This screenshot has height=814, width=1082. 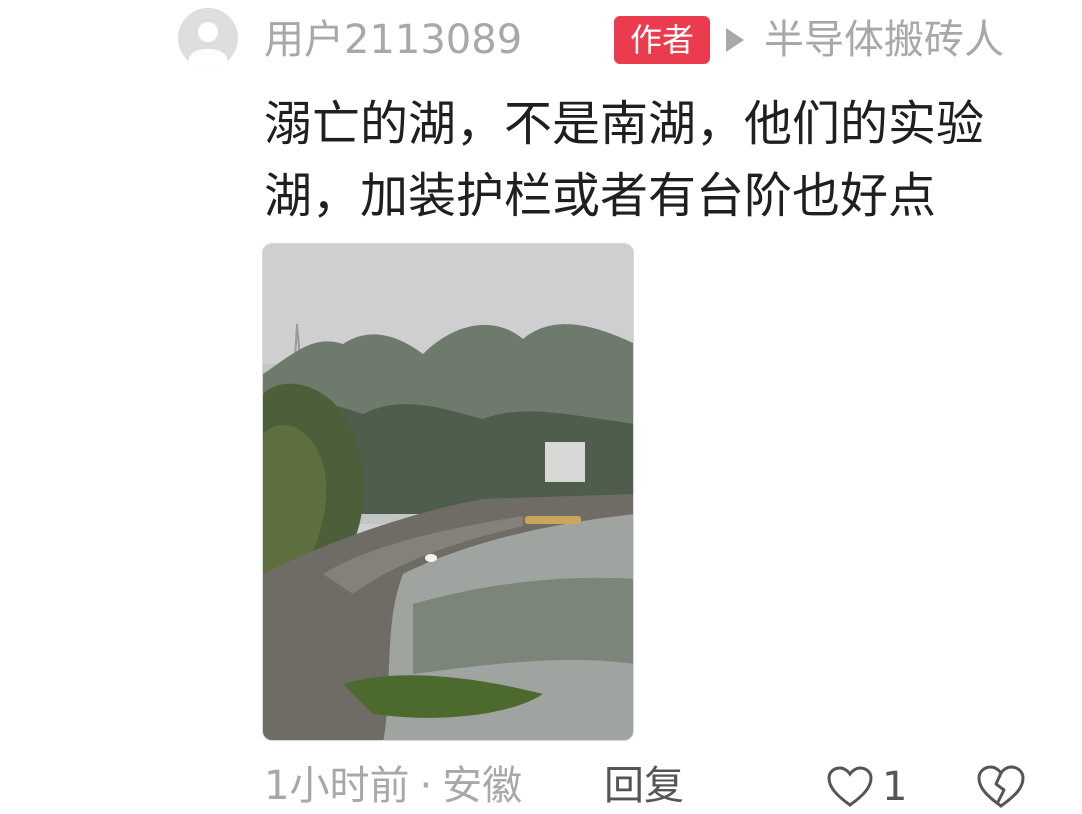 What do you see at coordinates (850, 786) in the screenshot?
I see `heart-outline-icon` at bounding box center [850, 786].